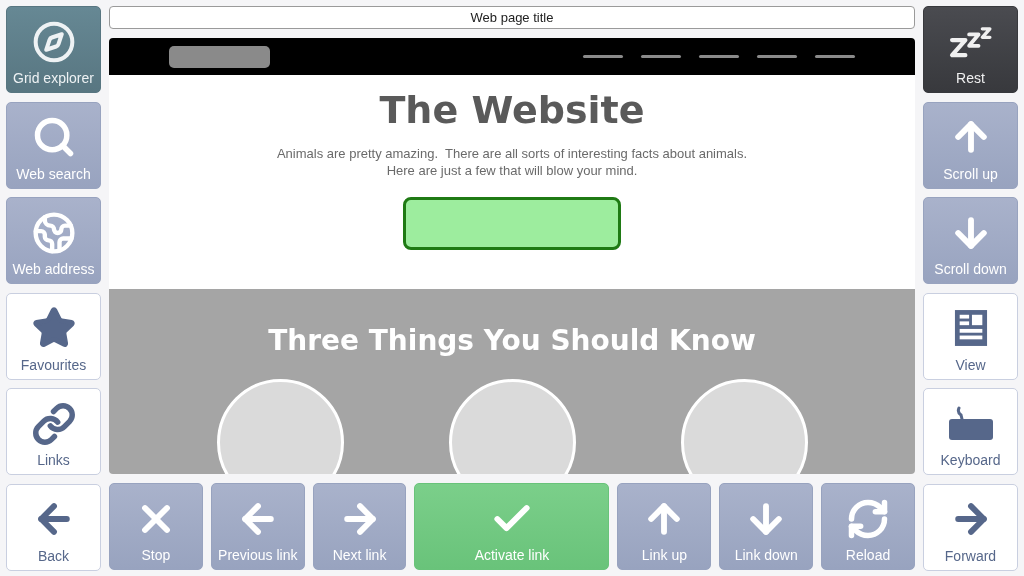 Image resolution: width=1024 pixels, height=576 pixels. I want to click on star-icon, so click(53, 328).